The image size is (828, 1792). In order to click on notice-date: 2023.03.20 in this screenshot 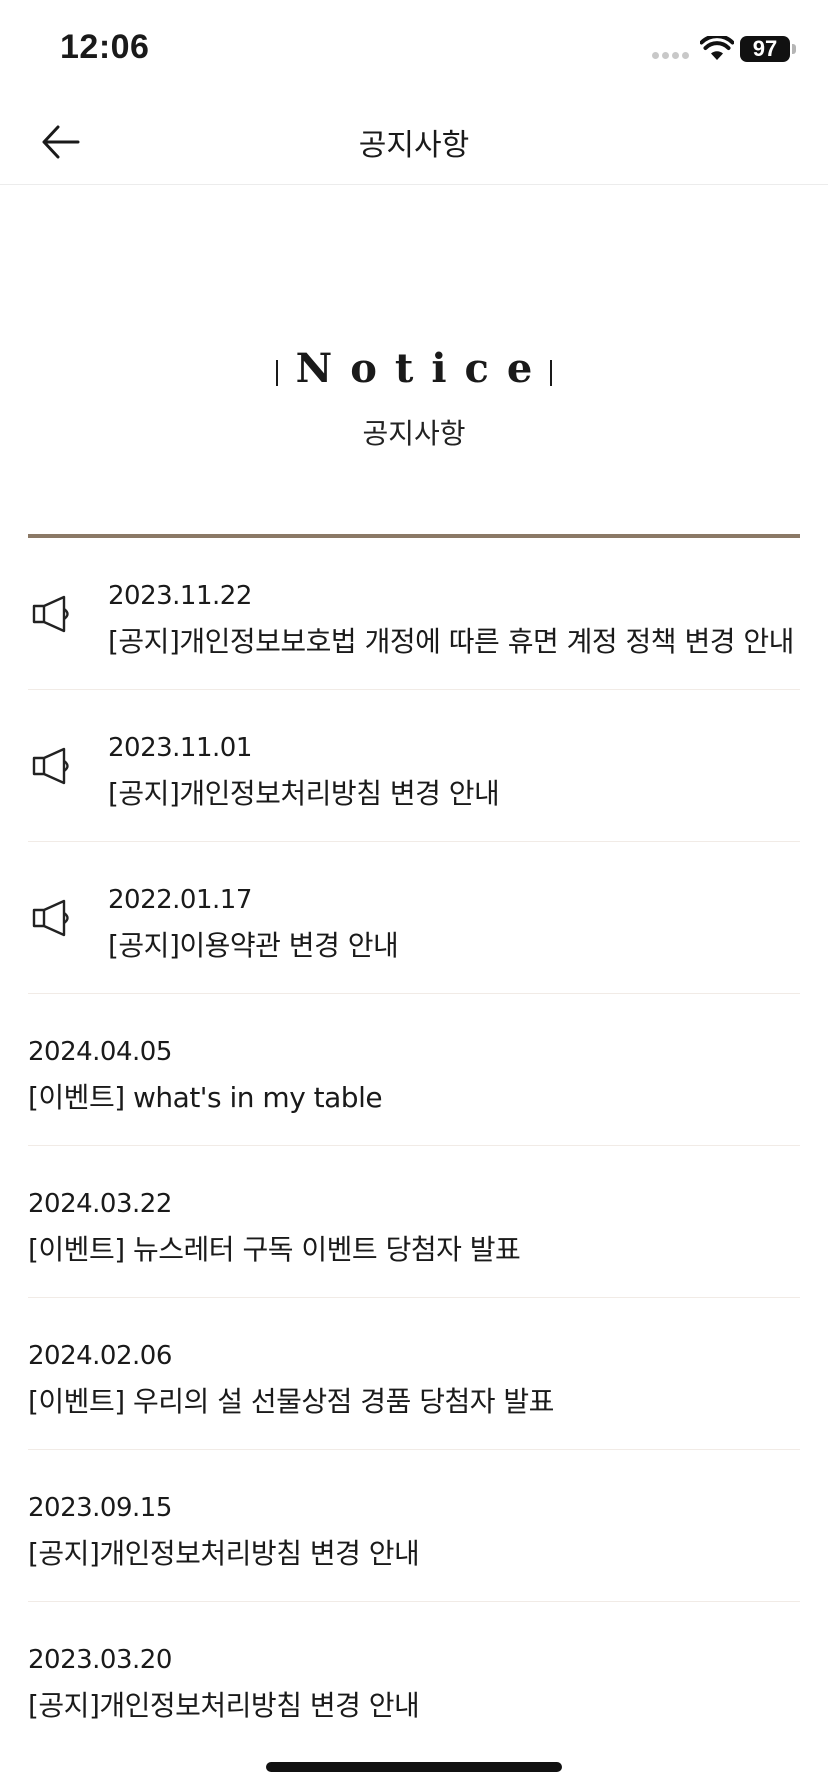, I will do `click(100, 1660)`.